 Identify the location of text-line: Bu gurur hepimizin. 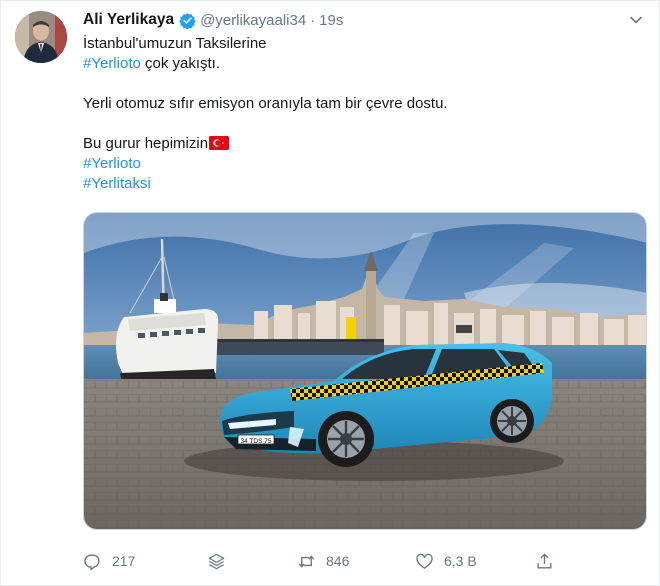
(363, 144).